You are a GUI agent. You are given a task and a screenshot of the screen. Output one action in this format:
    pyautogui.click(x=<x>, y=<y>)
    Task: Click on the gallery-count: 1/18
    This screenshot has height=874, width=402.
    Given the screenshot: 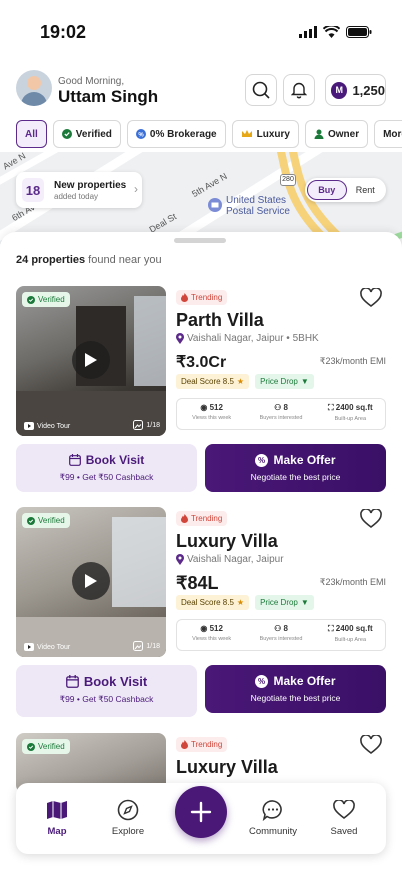 What is the action you would take?
    pyautogui.click(x=146, y=646)
    